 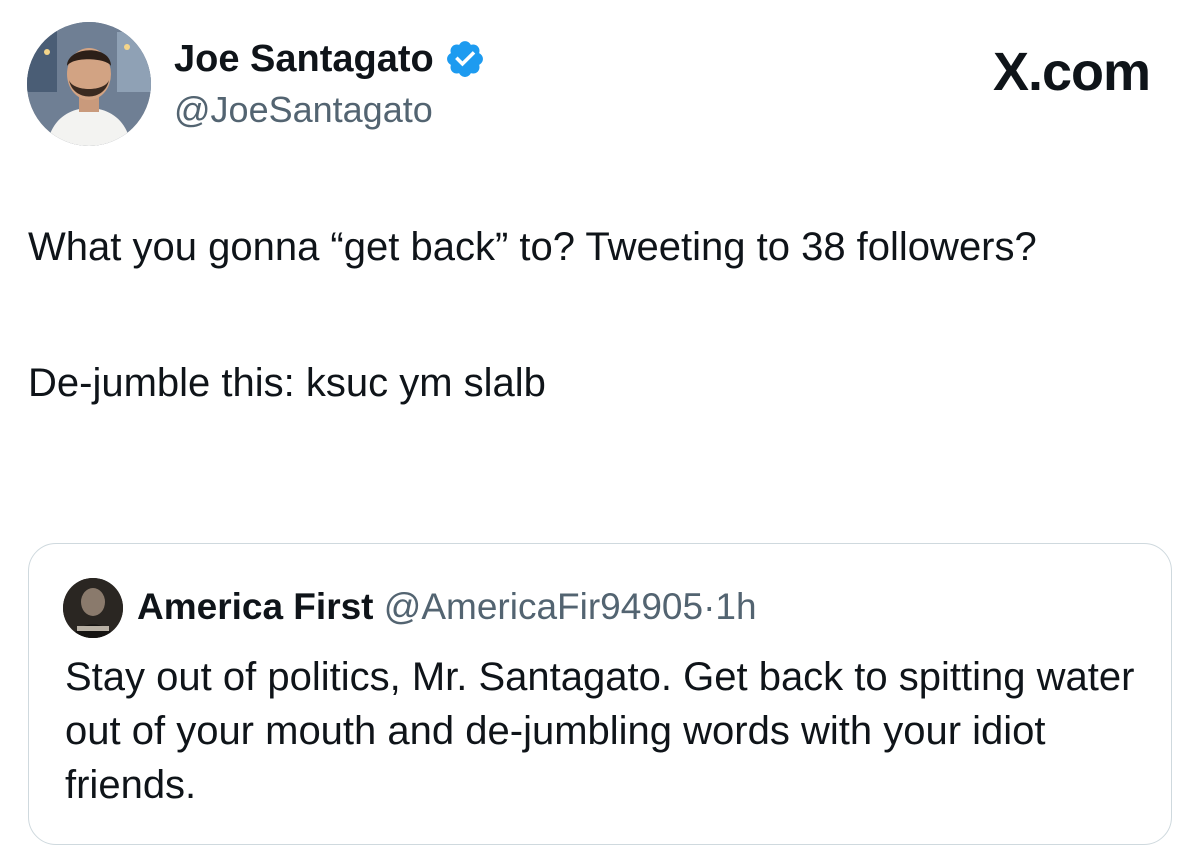 What do you see at coordinates (1071, 72) in the screenshot?
I see `brand-logo: X.com` at bounding box center [1071, 72].